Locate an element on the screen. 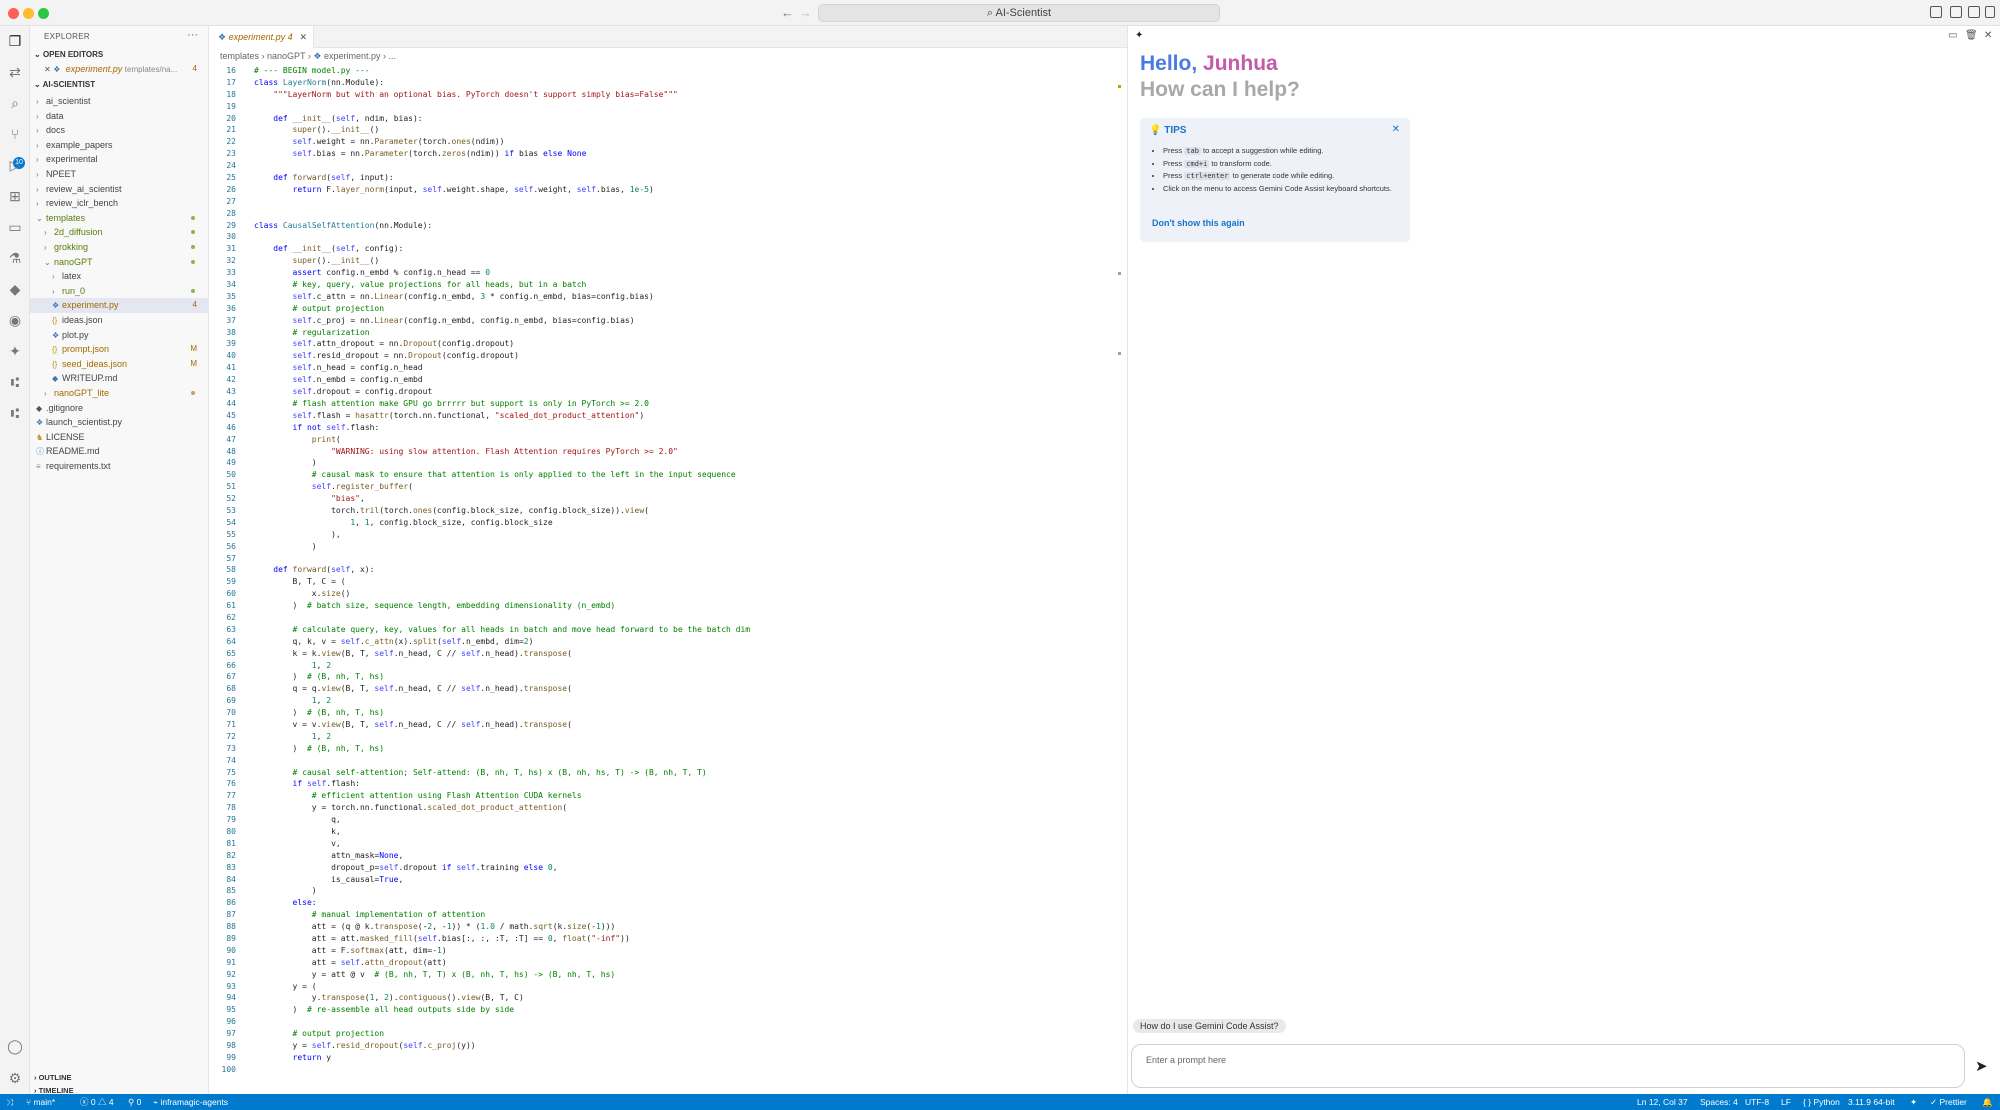 The height and width of the screenshot is (1110, 2000). code-line: 81 v, is located at coordinates (668, 844).